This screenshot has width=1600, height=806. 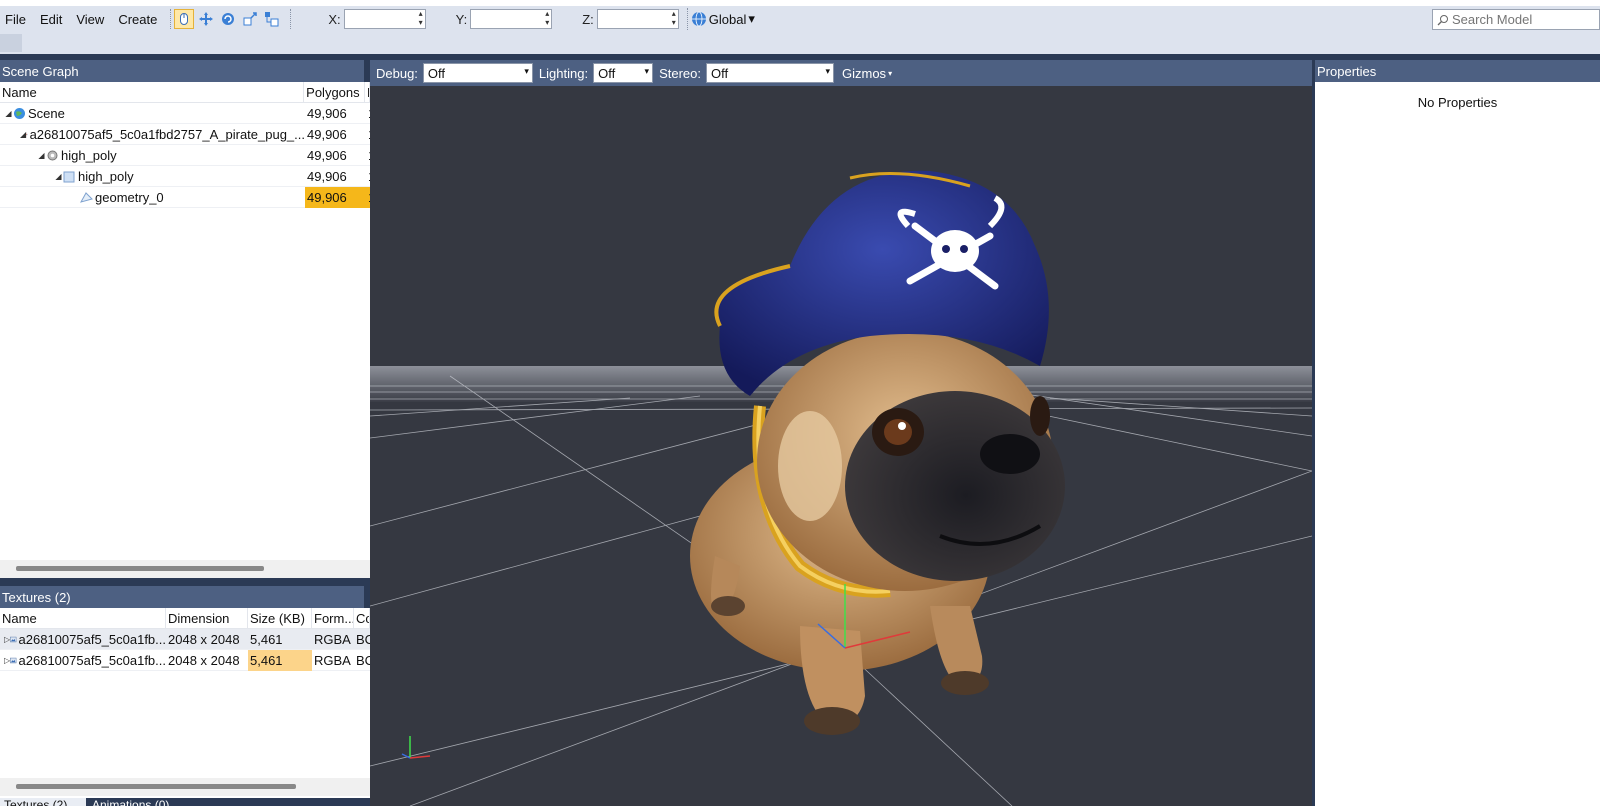 What do you see at coordinates (250, 19) in the screenshot?
I see `scale-tool-button` at bounding box center [250, 19].